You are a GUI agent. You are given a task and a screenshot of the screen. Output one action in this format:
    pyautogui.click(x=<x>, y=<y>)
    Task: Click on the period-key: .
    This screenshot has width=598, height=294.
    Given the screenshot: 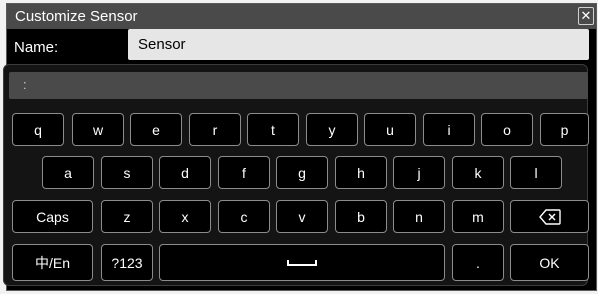 What is the action you would take?
    pyautogui.click(x=478, y=262)
    